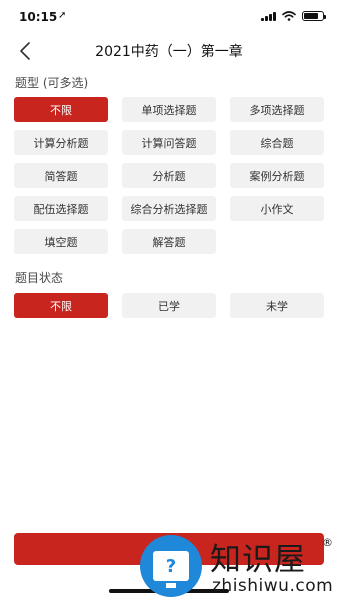 This screenshot has width=338, height=600. What do you see at coordinates (169, 305) in the screenshot?
I see `filter-chip-status: 已学` at bounding box center [169, 305].